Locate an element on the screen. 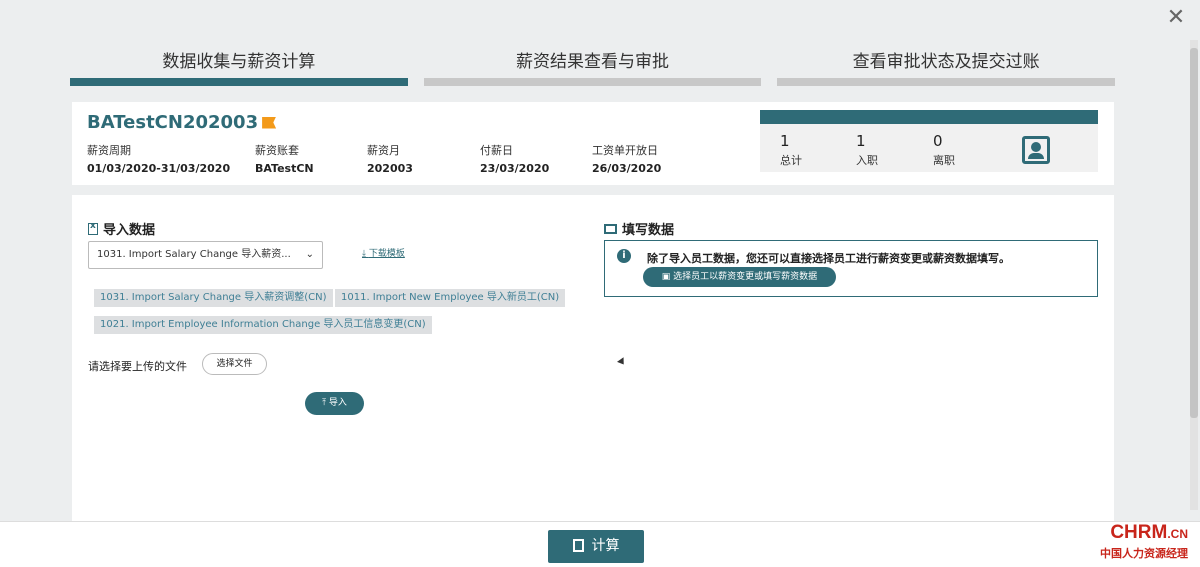 The width and height of the screenshot is (1200, 567). step-tabs: 数据收集与薪资计算 薪资结果查看与审批 查看审批状态及提交过账 is located at coordinates (593, 67).